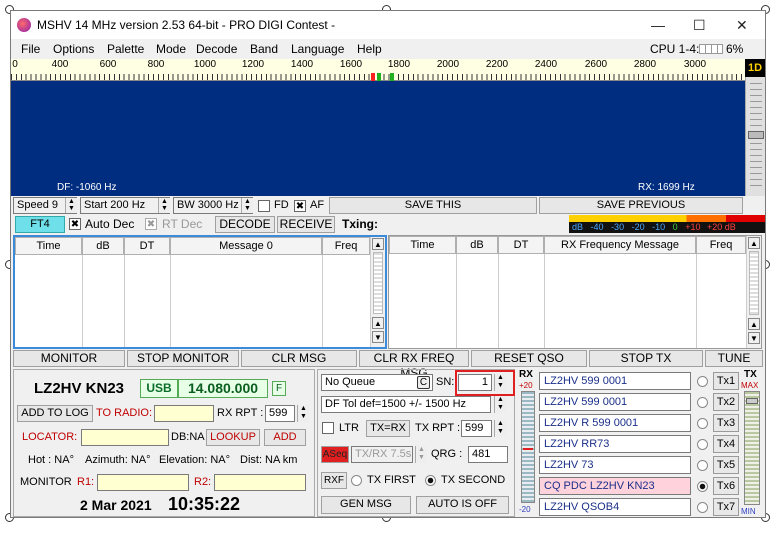  What do you see at coordinates (182, 224) in the screenshot?
I see `rt-dec-label: RT Dec` at bounding box center [182, 224].